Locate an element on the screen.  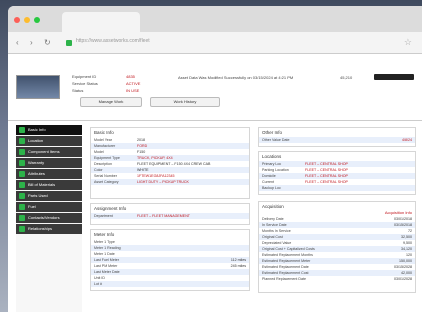
sidebar-item-label: Warranty is located at coordinates (36, 162).